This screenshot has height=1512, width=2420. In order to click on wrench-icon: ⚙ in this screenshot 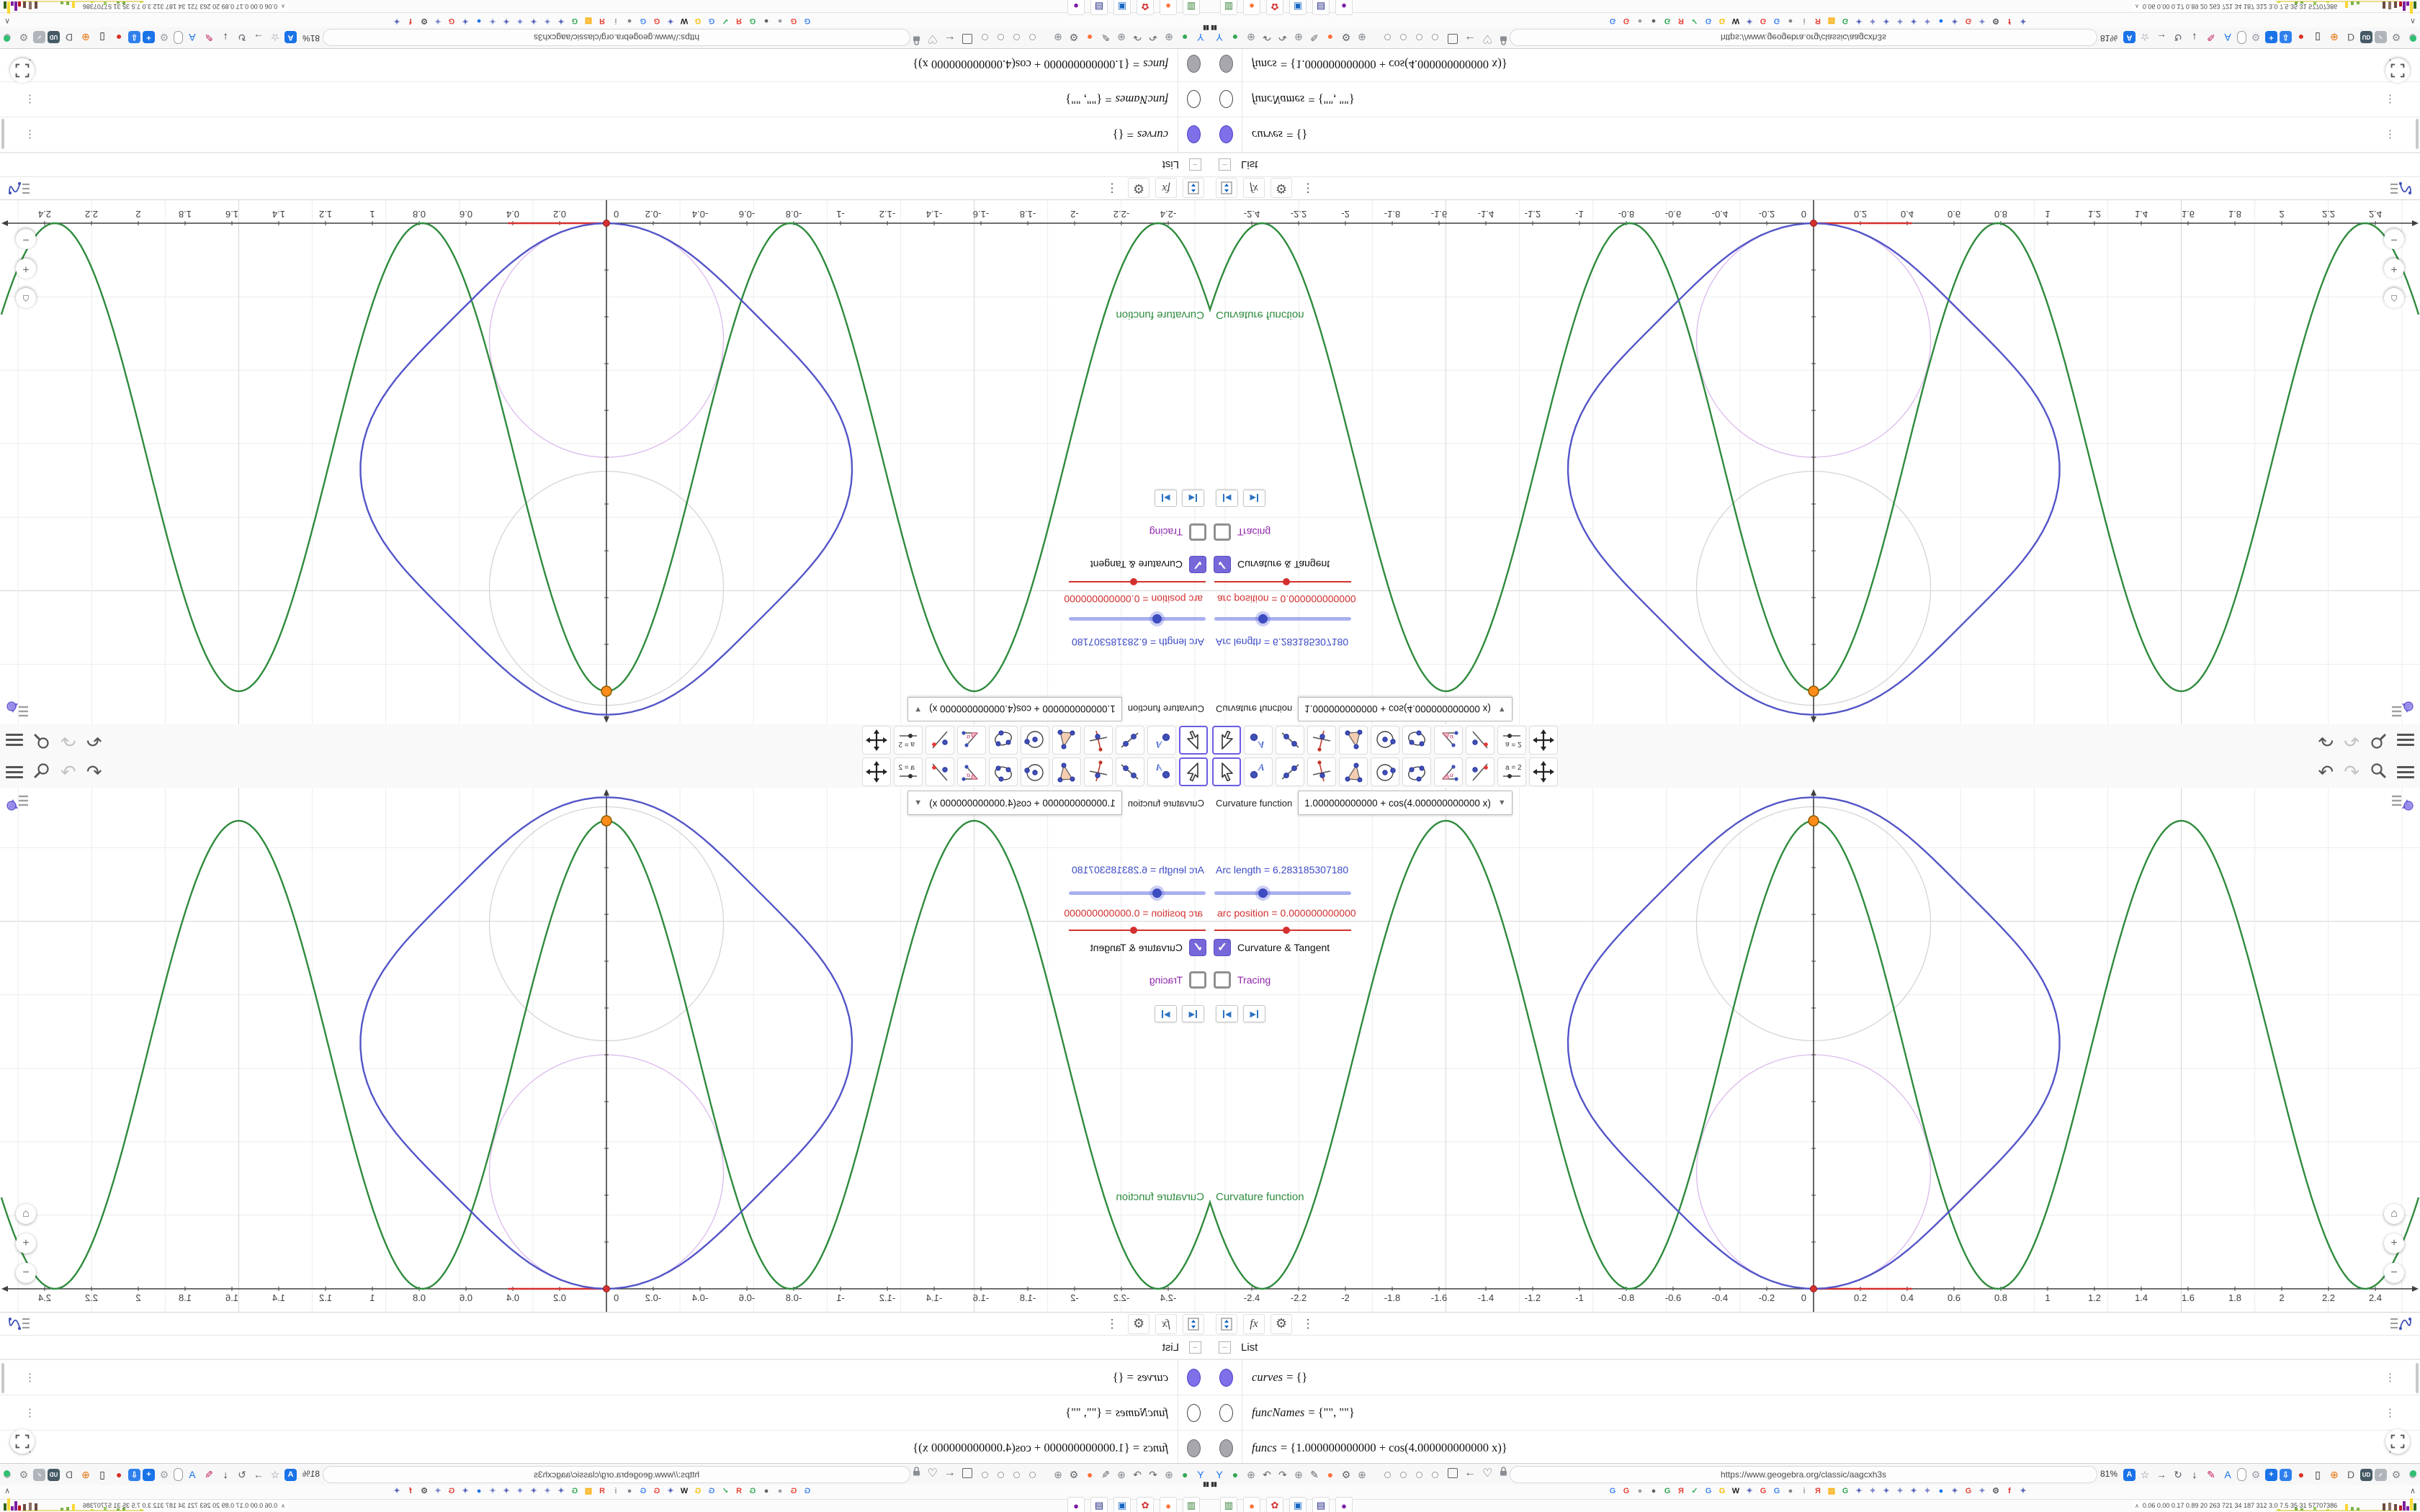, I will do `click(24, 37)`.